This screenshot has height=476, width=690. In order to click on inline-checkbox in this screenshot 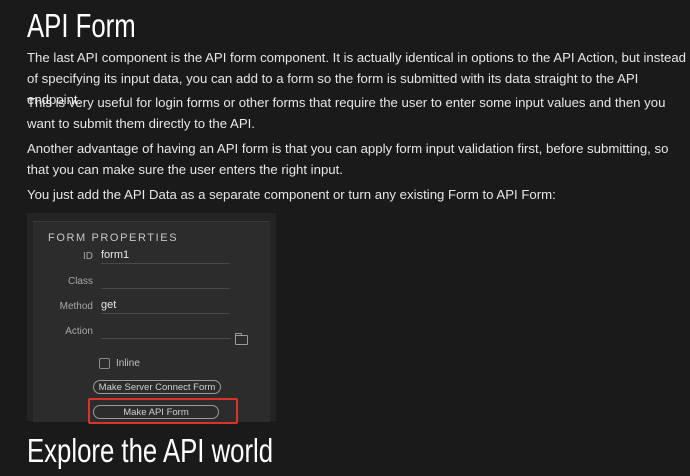, I will do `click(104, 363)`.